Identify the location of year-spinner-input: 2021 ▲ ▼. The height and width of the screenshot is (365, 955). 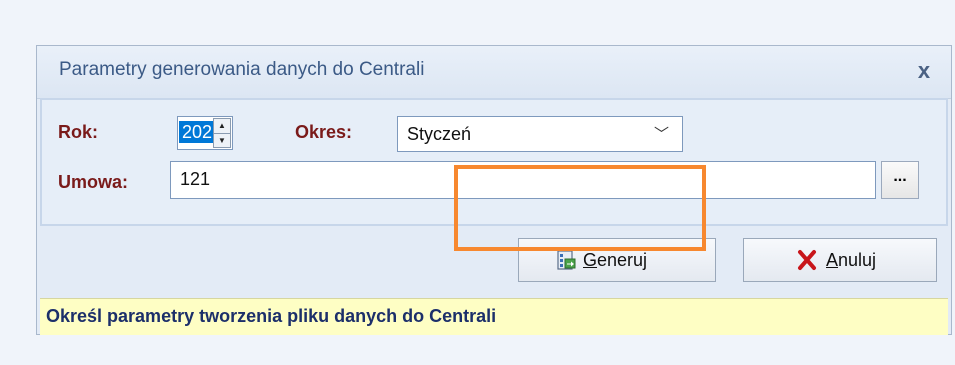
(205, 133).